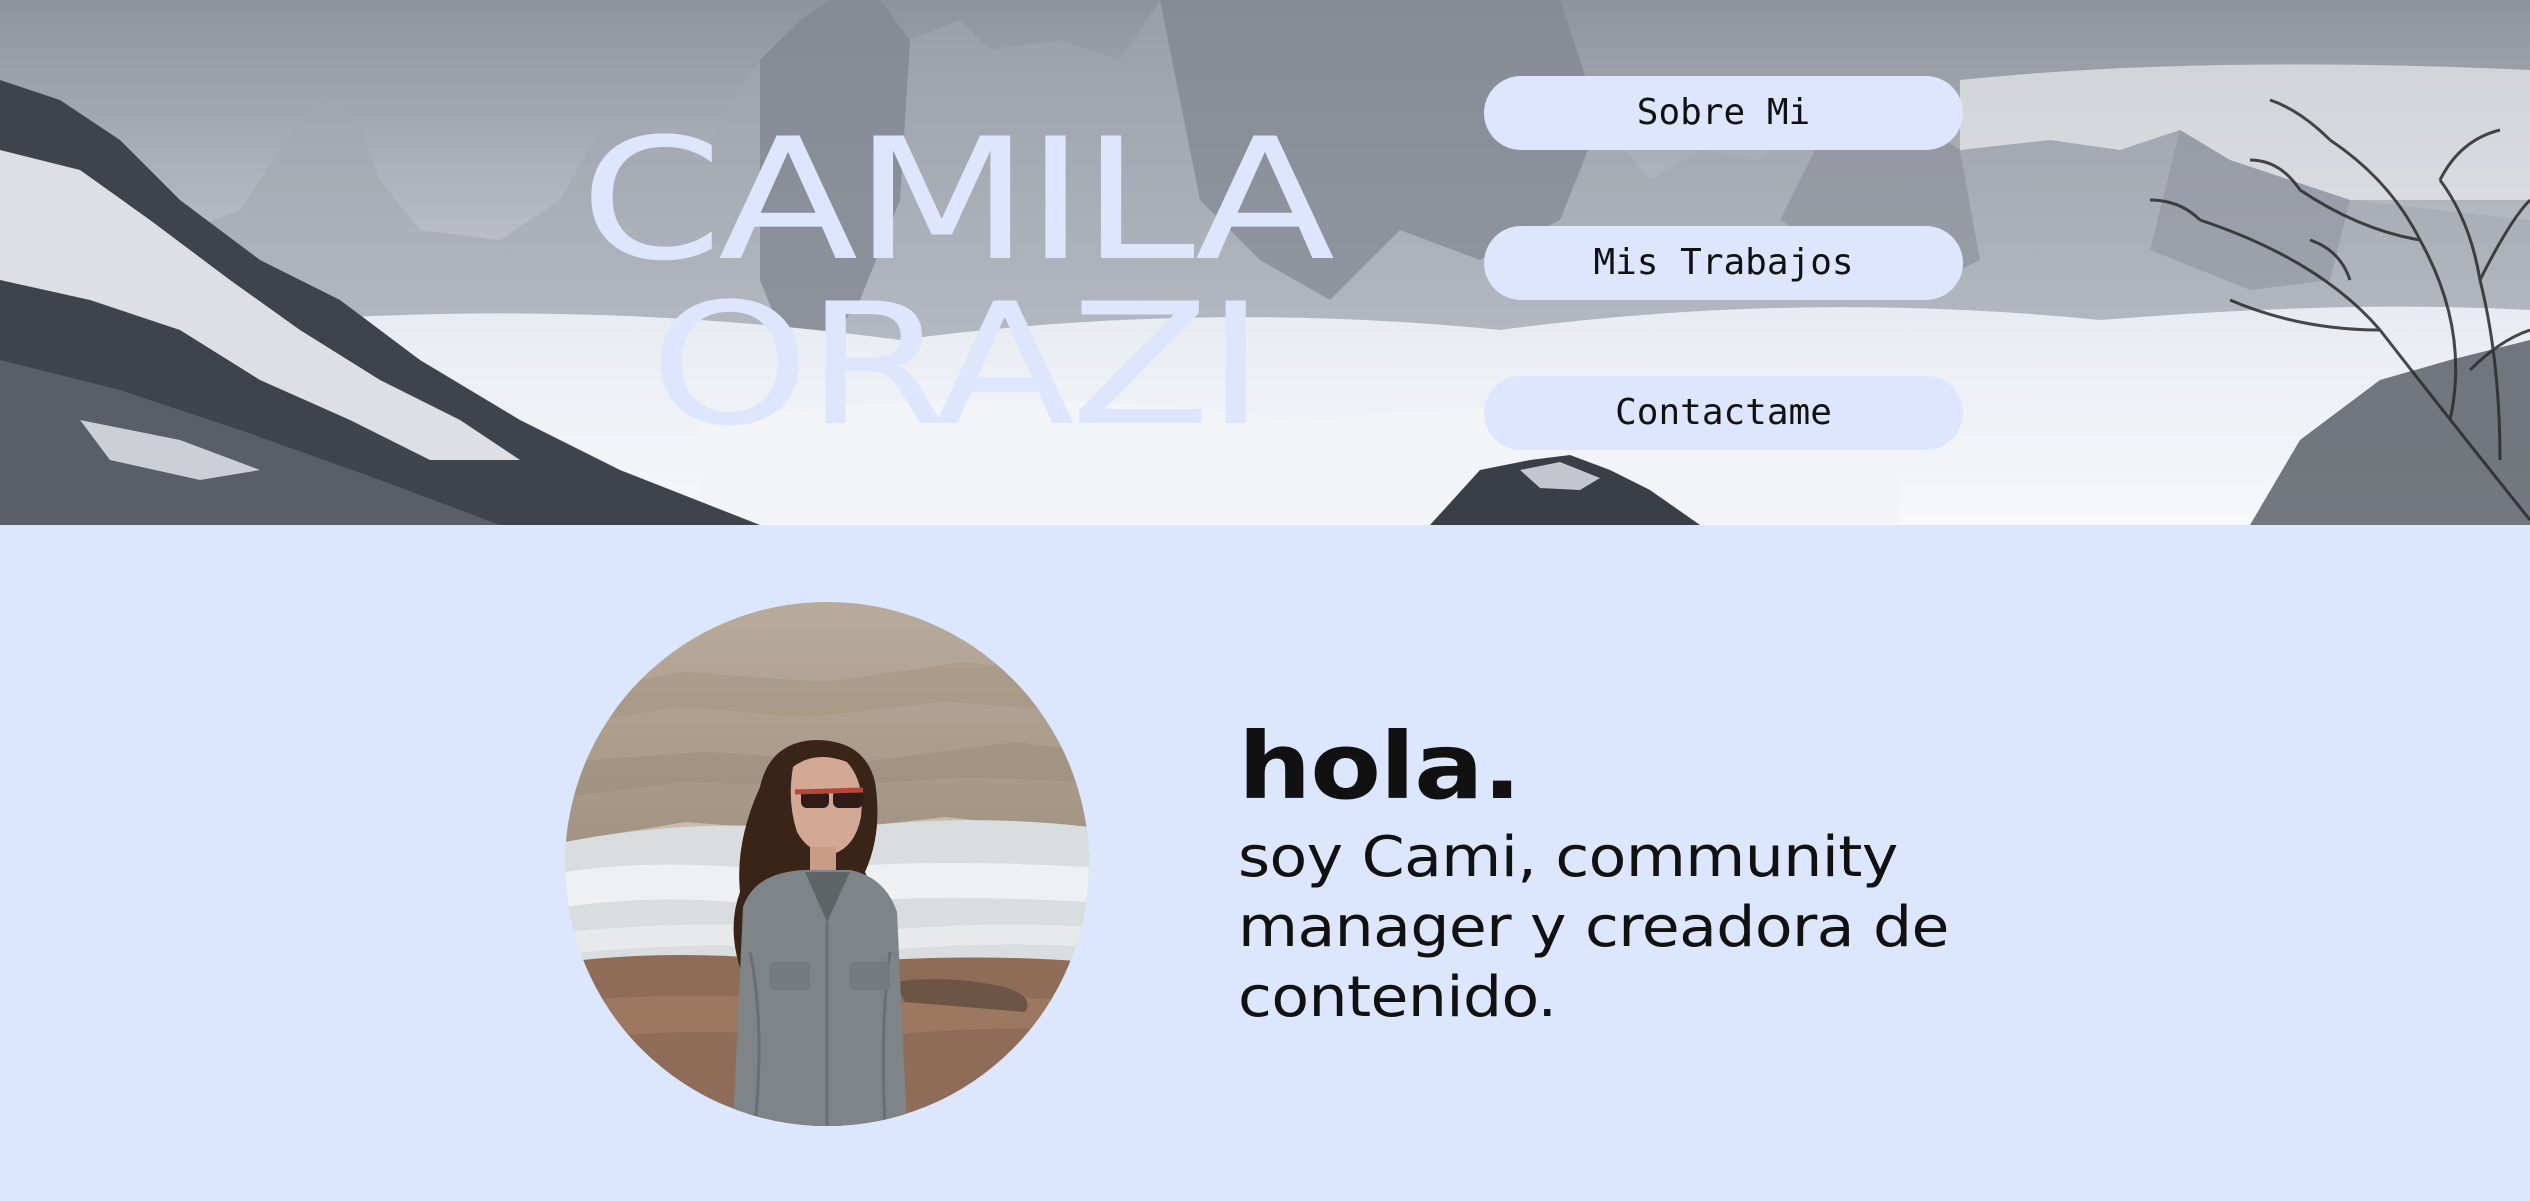  I want to click on site-title: CAMILA ORAZI, so click(955, 282).